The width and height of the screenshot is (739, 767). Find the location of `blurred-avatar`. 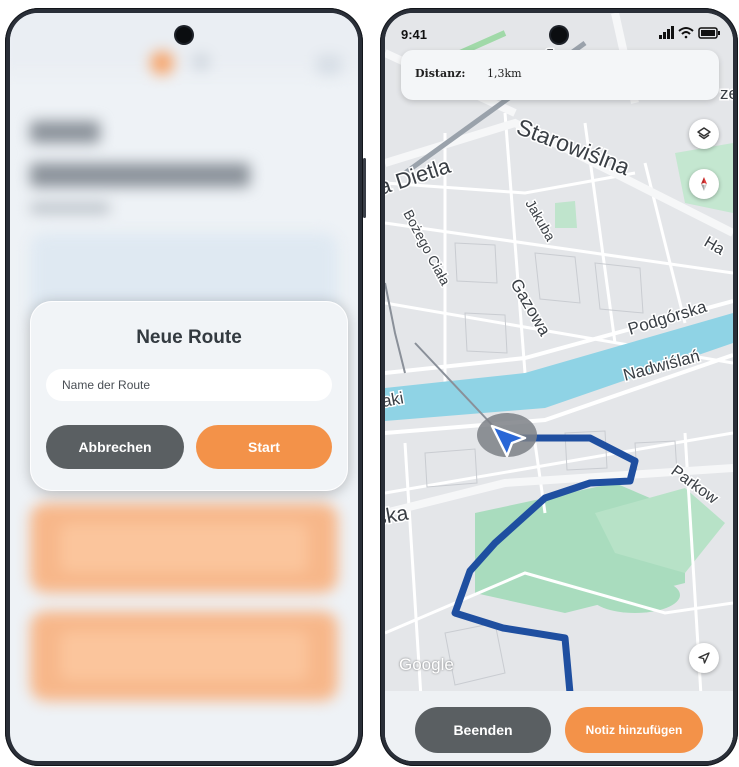

blurred-avatar is located at coordinates (162, 63).